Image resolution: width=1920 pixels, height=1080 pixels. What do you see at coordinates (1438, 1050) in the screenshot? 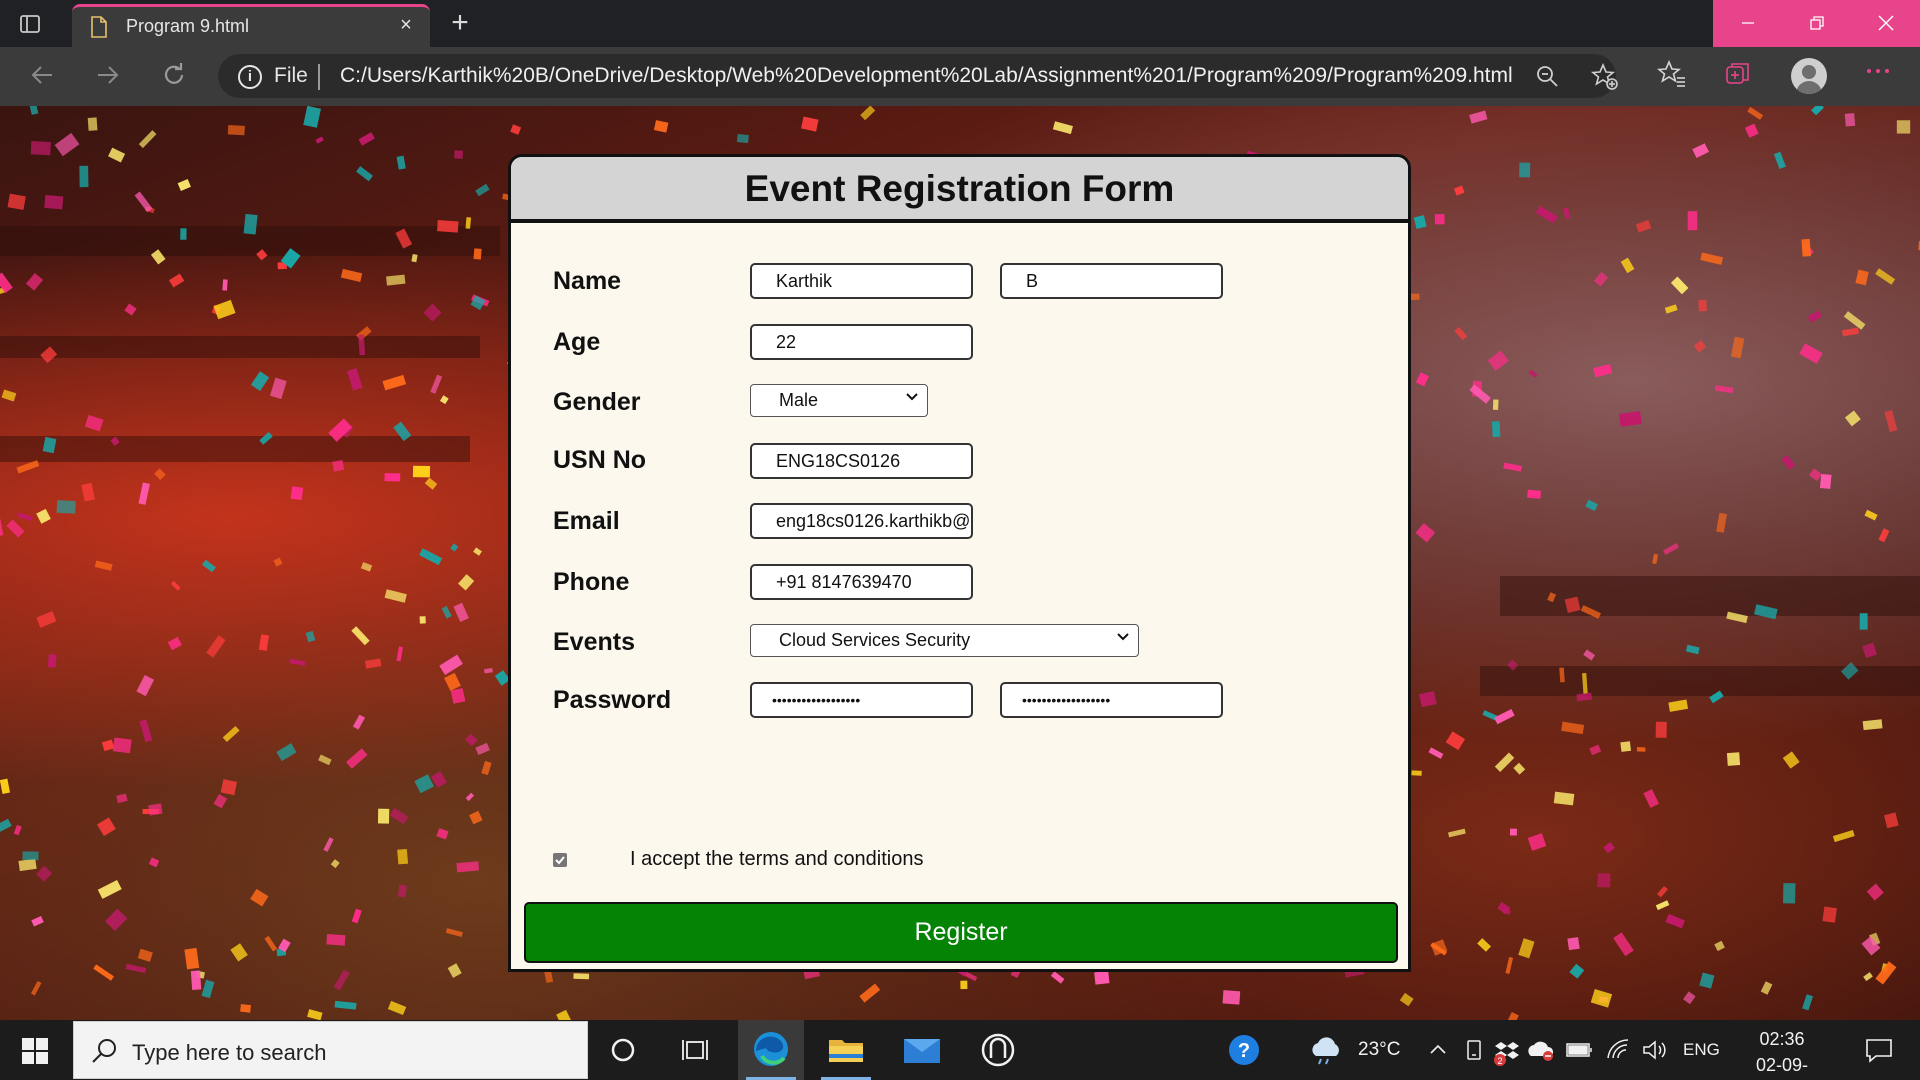
I see `chevron-up-icon` at bounding box center [1438, 1050].